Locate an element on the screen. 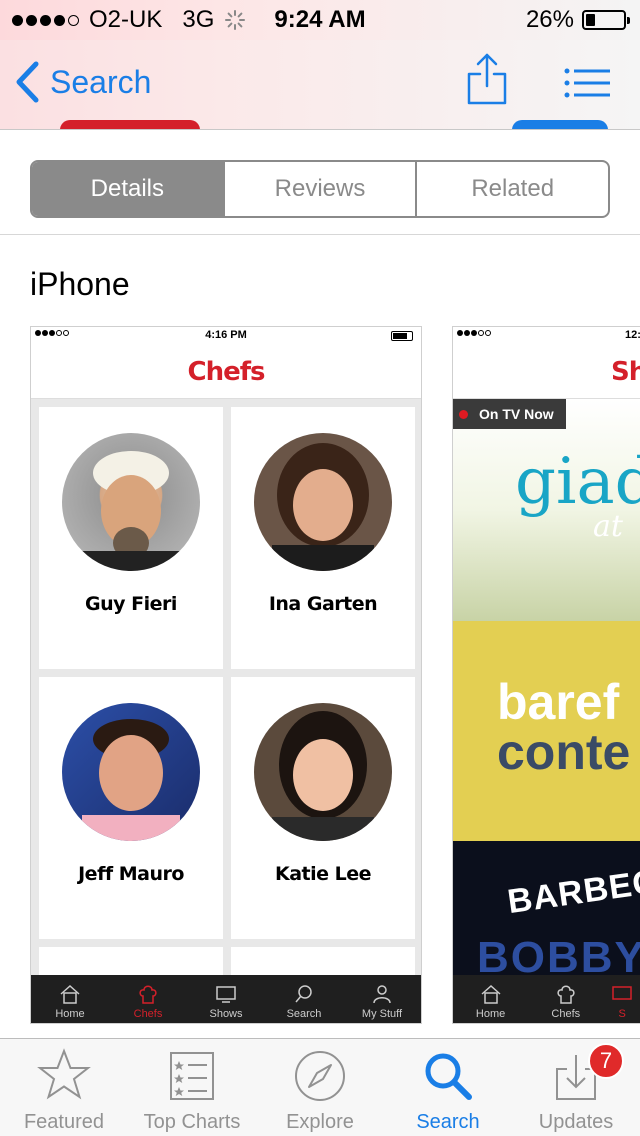 The width and height of the screenshot is (640, 1136). promo-text: at is located at coordinates (608, 526).